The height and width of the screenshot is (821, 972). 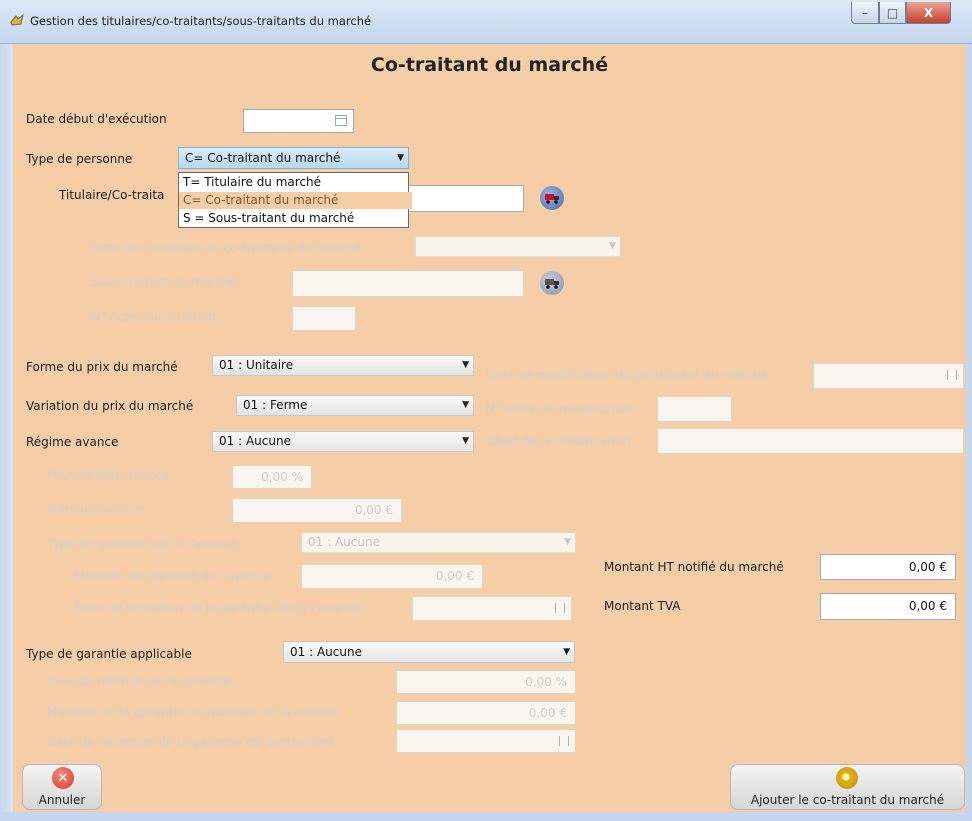 I want to click on cancel-button-label: Annuler, so click(x=62, y=800).